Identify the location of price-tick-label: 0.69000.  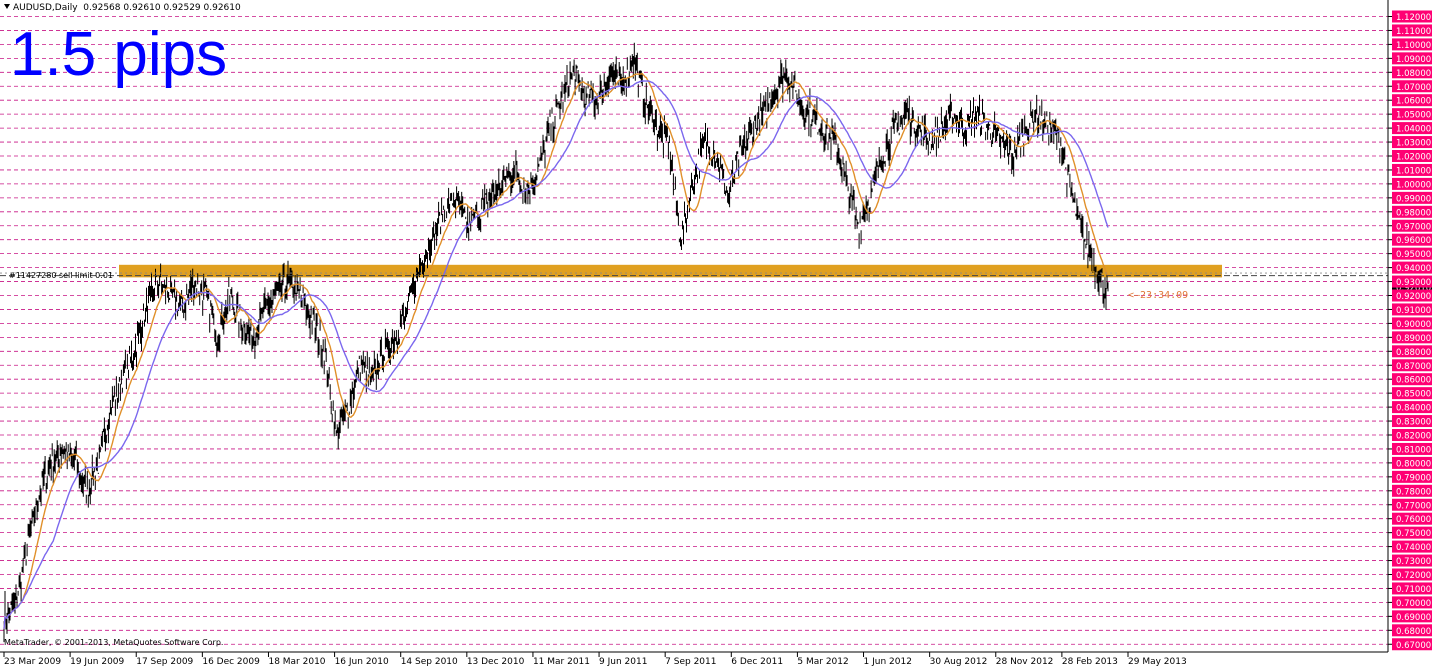
(1413, 618).